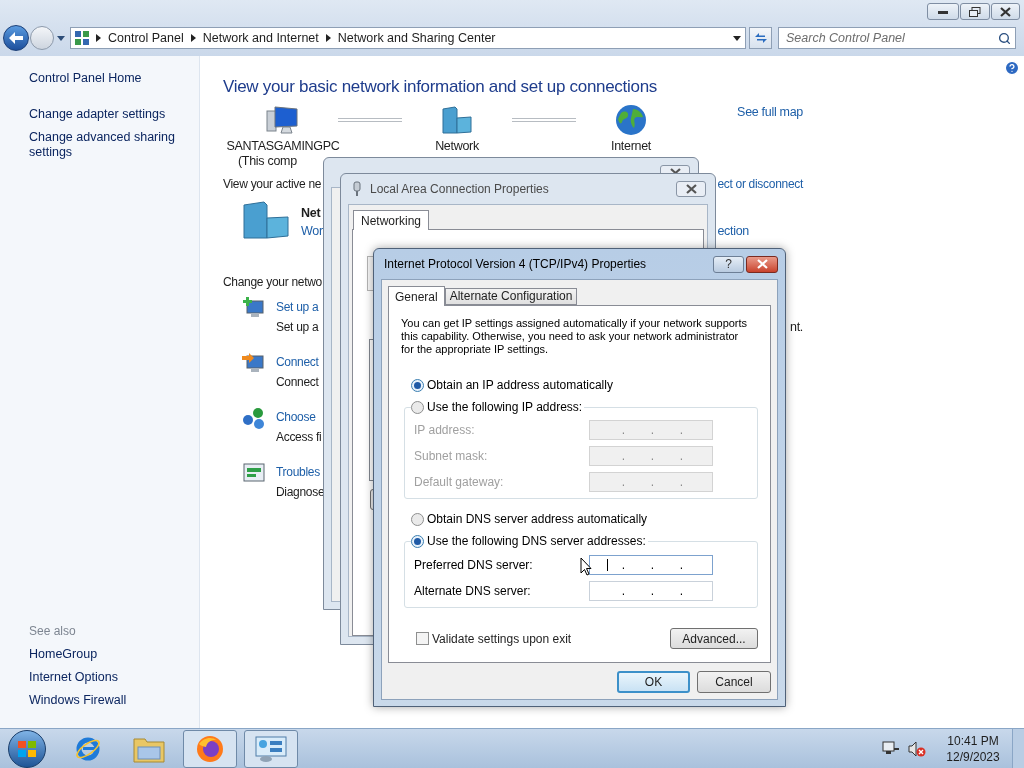 This screenshot has height=768, width=1024. I want to click on breadcrumb-item: Network and Internet, so click(260, 38).